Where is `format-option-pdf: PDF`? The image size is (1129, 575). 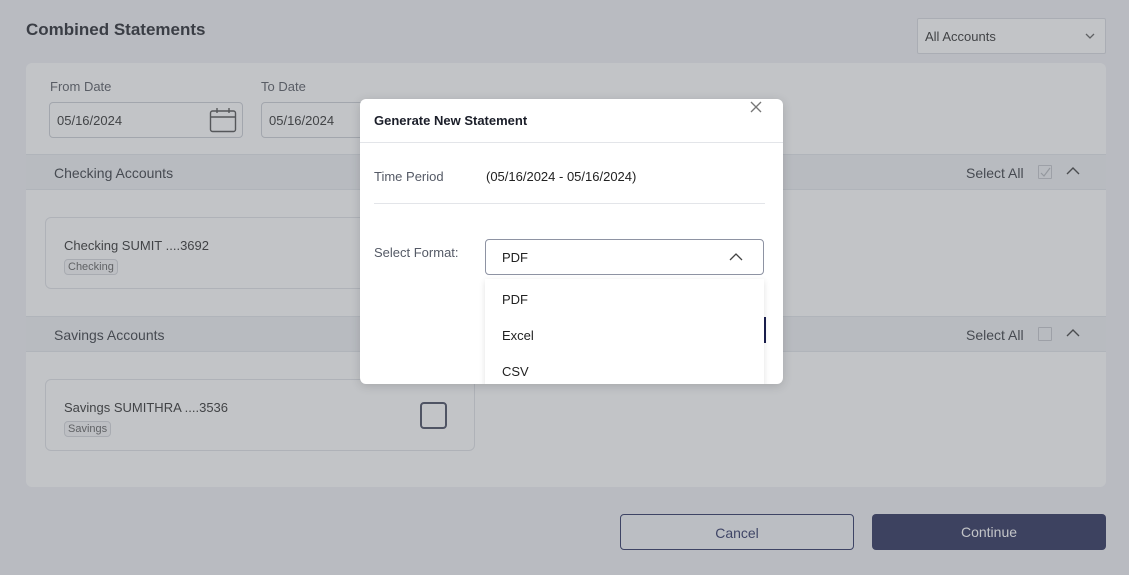
format-option-pdf: PDF is located at coordinates (515, 299).